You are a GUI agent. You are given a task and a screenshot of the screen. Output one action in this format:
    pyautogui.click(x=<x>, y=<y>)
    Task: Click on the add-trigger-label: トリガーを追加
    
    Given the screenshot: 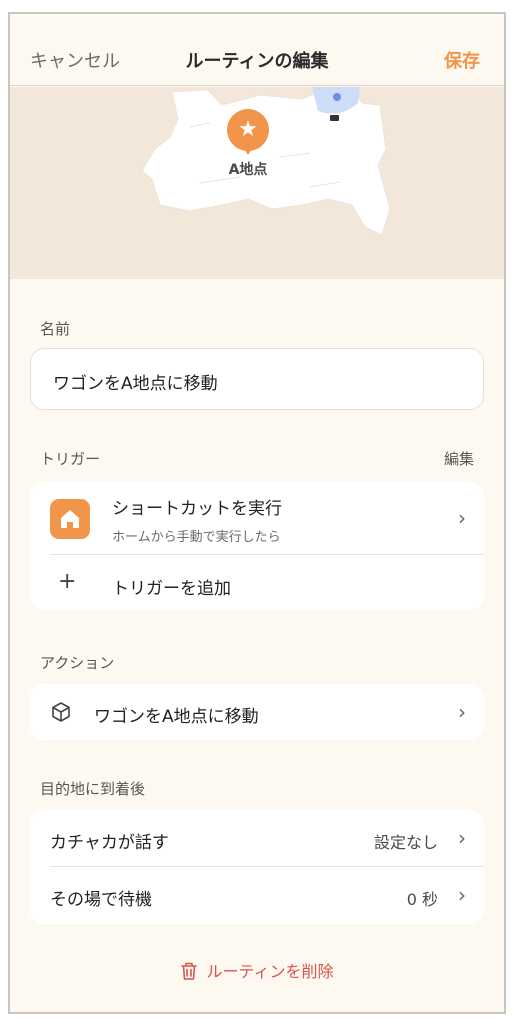 What is the action you would take?
    pyautogui.click(x=171, y=589)
    